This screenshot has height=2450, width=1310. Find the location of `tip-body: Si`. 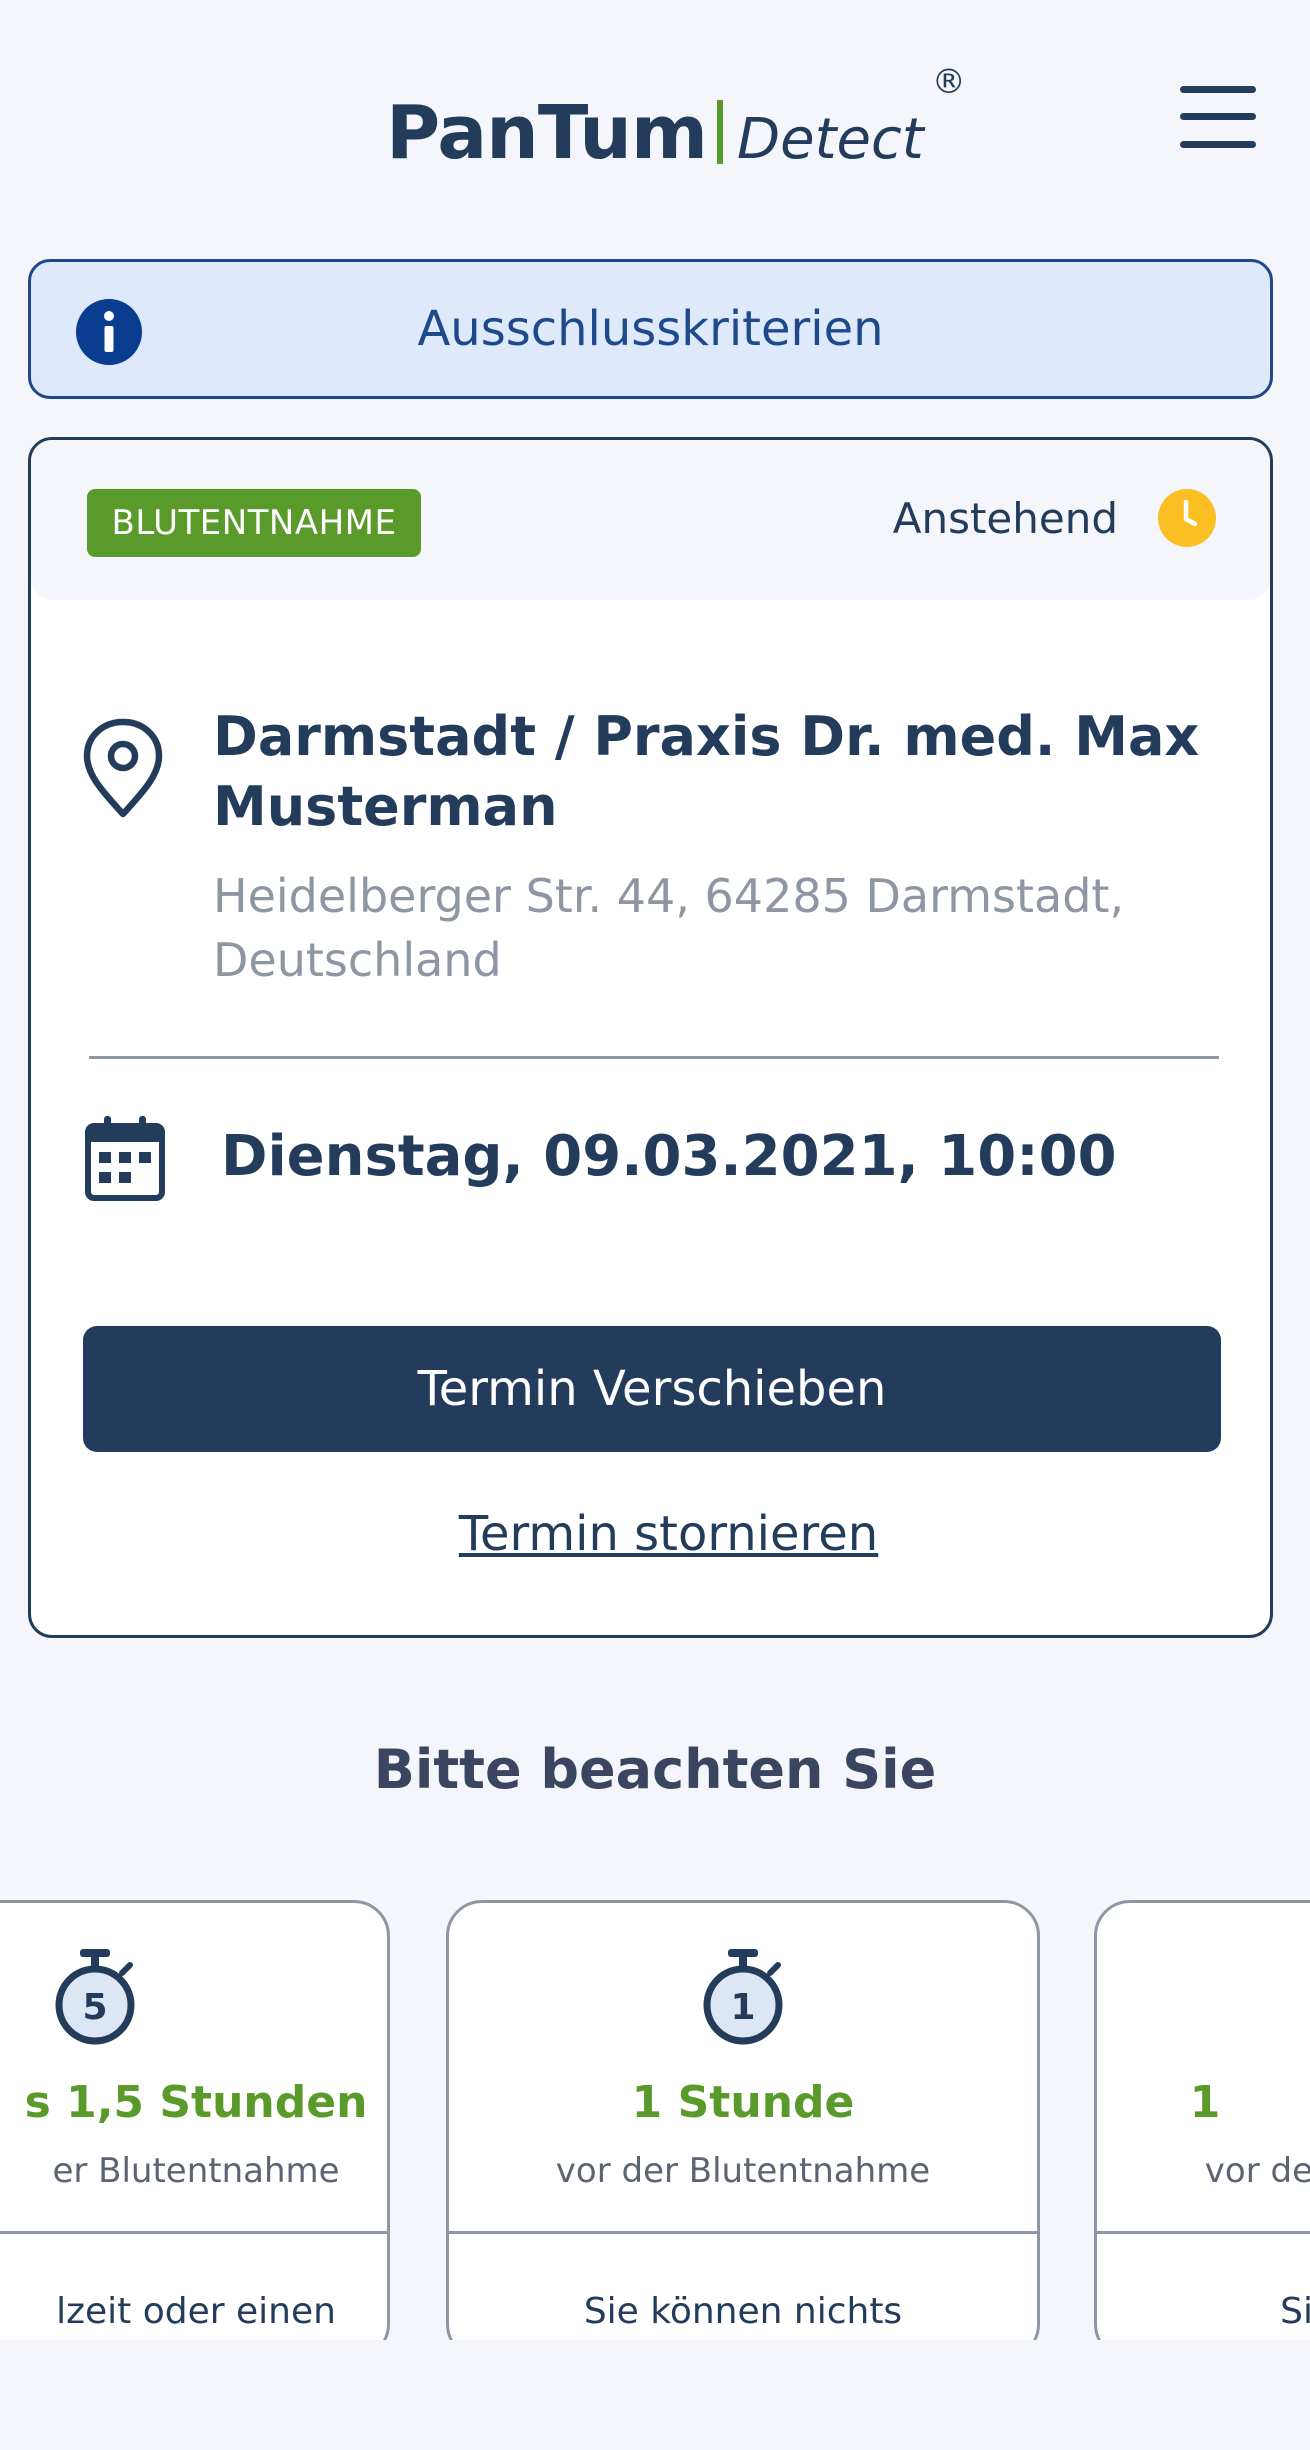

tip-body: Si is located at coordinates (1203, 2311).